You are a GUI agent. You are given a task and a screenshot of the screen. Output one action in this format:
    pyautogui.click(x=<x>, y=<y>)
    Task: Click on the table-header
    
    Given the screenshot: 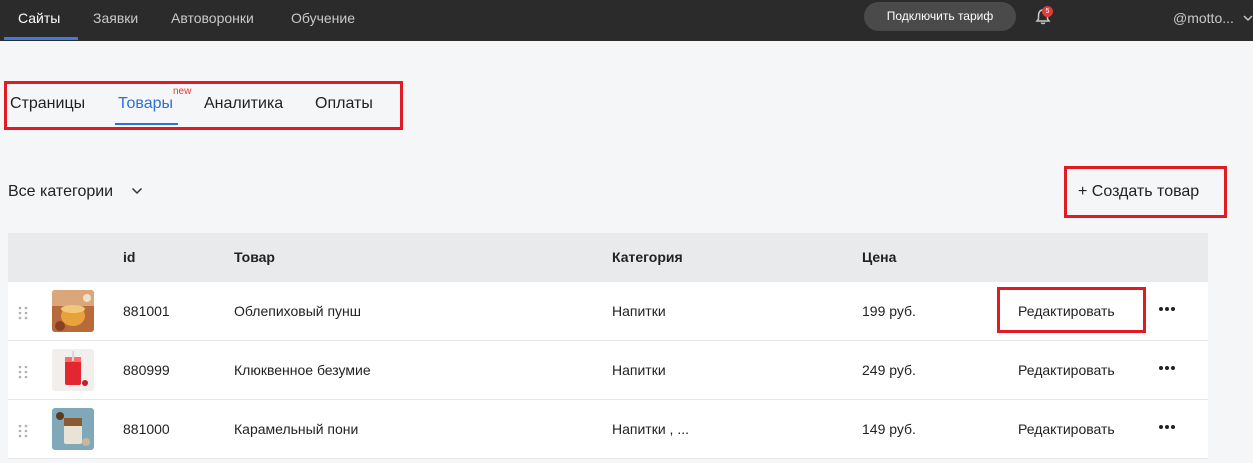 What is the action you would take?
    pyautogui.click(x=608, y=257)
    